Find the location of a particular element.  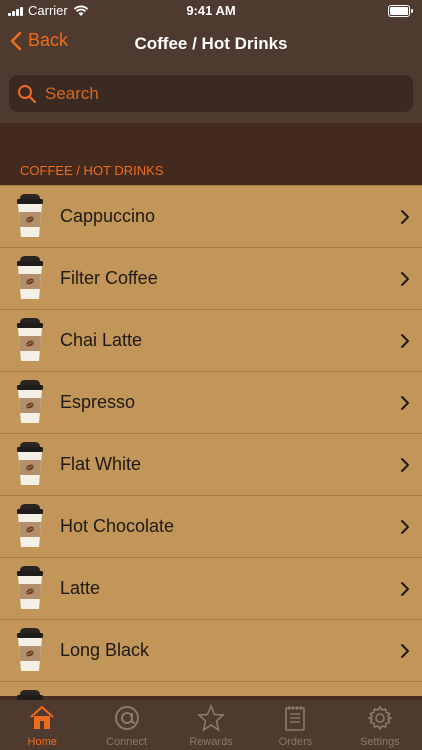

tab-bar: Home Connect Rewards Orders Settings is located at coordinates (211, 725).